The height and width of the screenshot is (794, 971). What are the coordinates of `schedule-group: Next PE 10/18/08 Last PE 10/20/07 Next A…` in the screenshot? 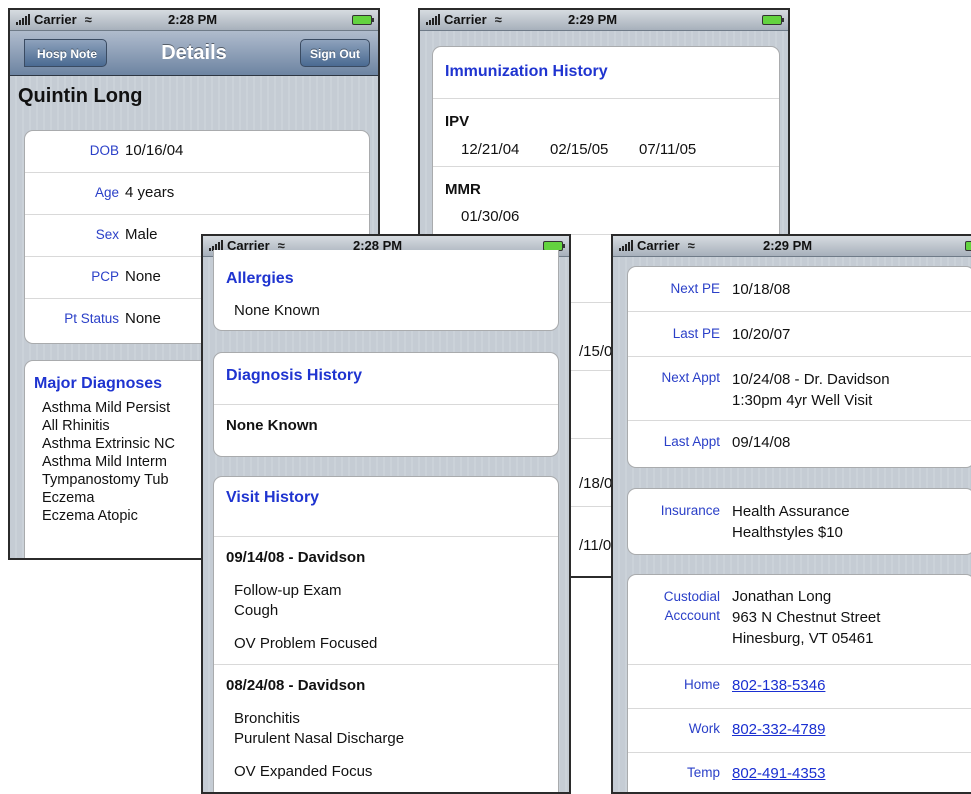 It's located at (799, 367).